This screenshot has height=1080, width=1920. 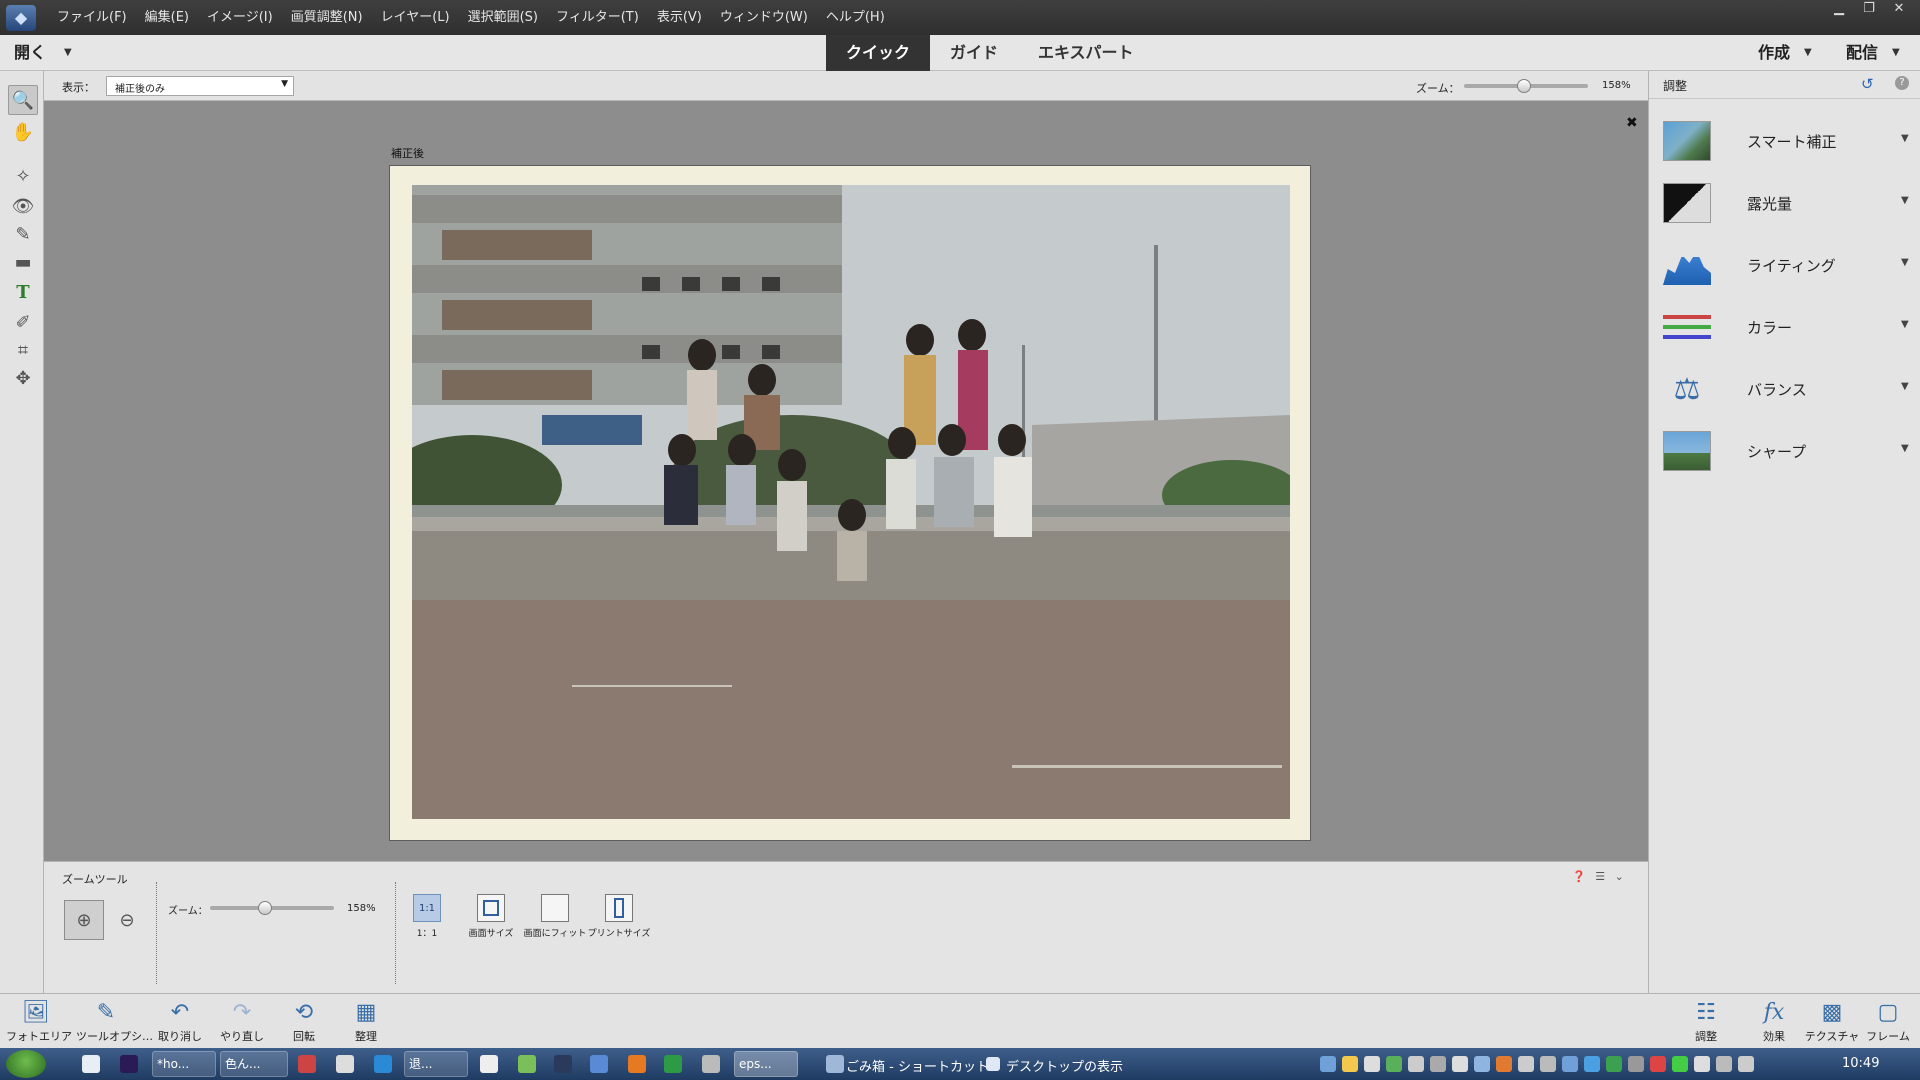 I want to click on print-size-button: プリントサイズ, so click(x=619, y=916).